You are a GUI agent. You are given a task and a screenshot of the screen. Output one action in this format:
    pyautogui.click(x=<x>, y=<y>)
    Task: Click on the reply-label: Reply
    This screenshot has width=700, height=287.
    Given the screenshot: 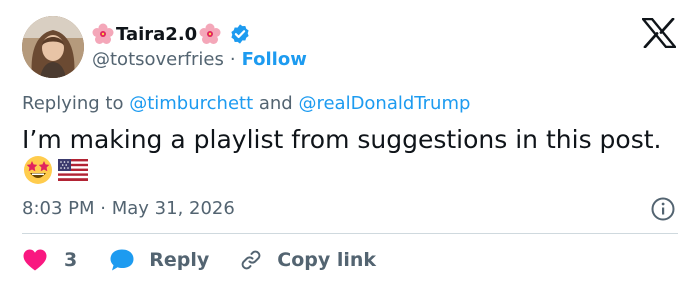 What is the action you would take?
    pyautogui.click(x=179, y=260)
    